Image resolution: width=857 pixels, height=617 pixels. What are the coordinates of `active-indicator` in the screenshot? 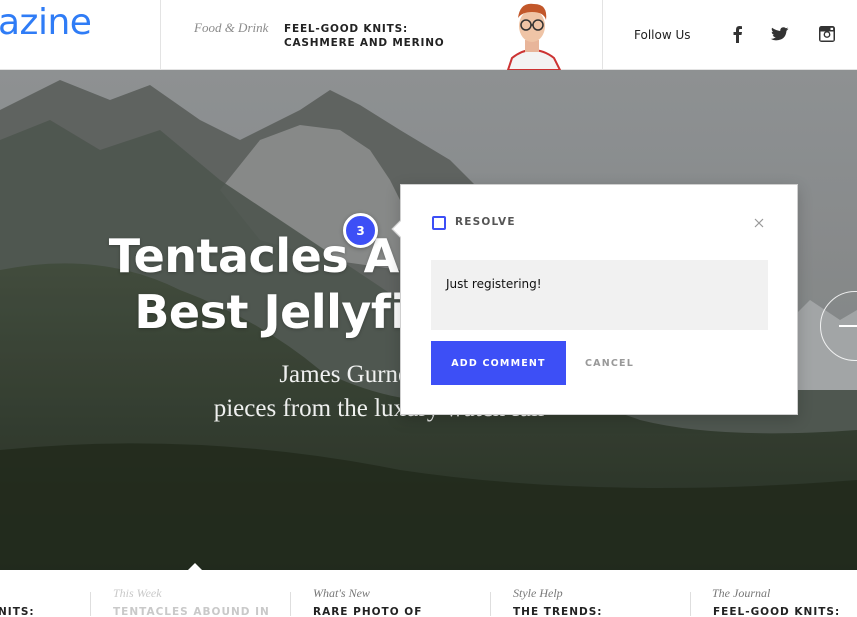 It's located at (195, 566).